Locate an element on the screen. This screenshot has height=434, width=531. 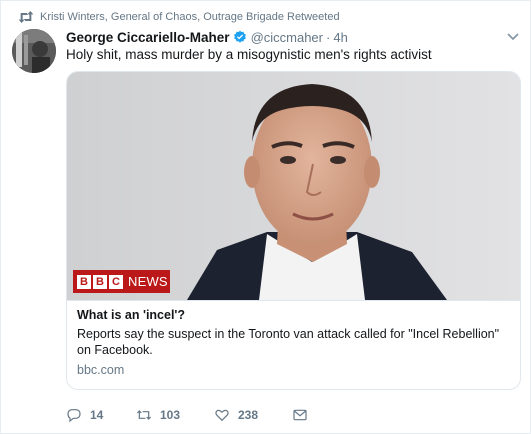
retweet-count: 103 is located at coordinates (170, 415).